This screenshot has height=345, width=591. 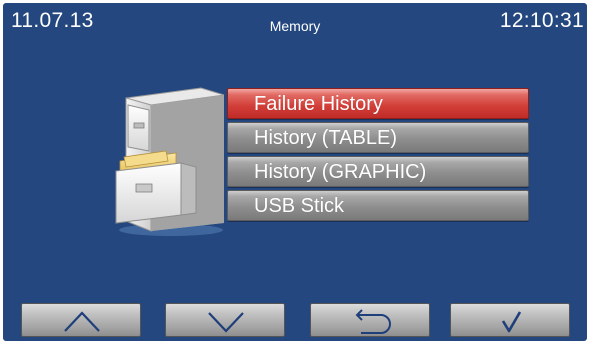 What do you see at coordinates (340, 172) in the screenshot?
I see `menu-item-label: History (GRAPHIC)` at bounding box center [340, 172].